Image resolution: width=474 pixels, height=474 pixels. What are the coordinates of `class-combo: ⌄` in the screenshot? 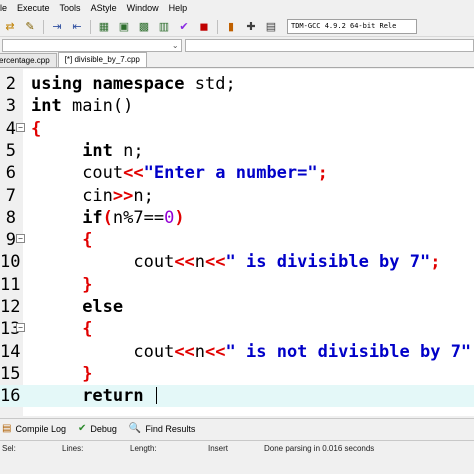 It's located at (92, 45).